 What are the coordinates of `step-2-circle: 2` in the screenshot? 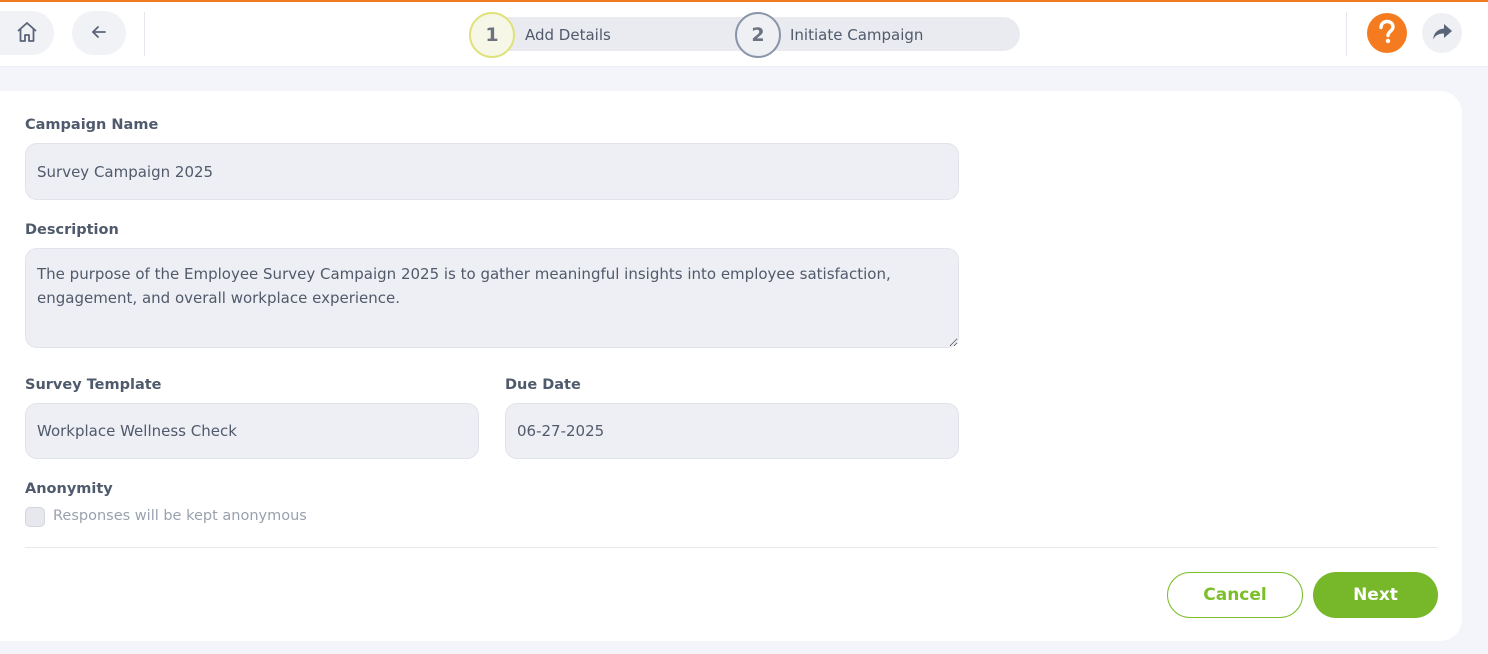 It's located at (758, 35).